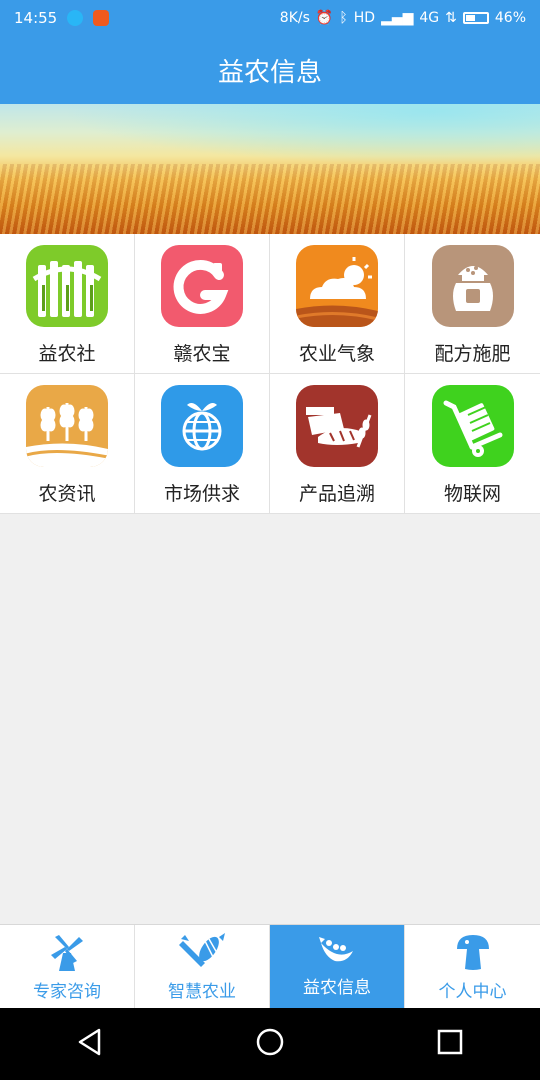 The width and height of the screenshot is (540, 1080). I want to click on wheat-icon, so click(67, 426).